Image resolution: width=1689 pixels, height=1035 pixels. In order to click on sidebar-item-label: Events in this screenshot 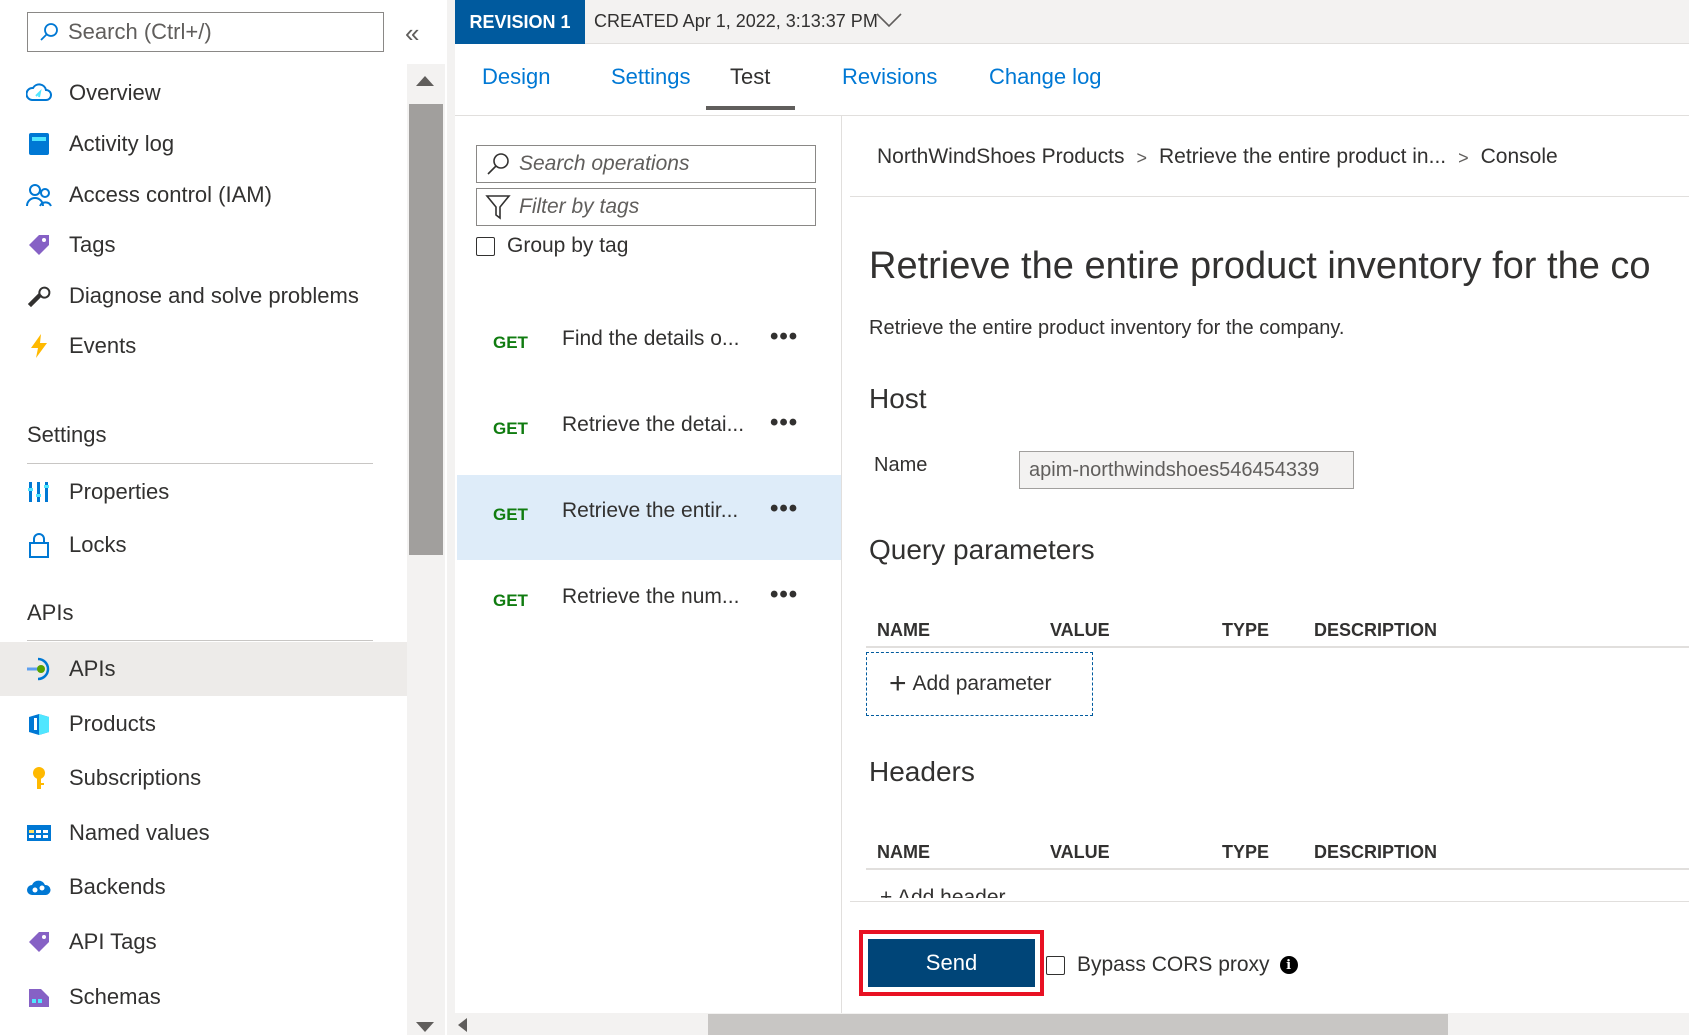, I will do `click(103, 345)`.